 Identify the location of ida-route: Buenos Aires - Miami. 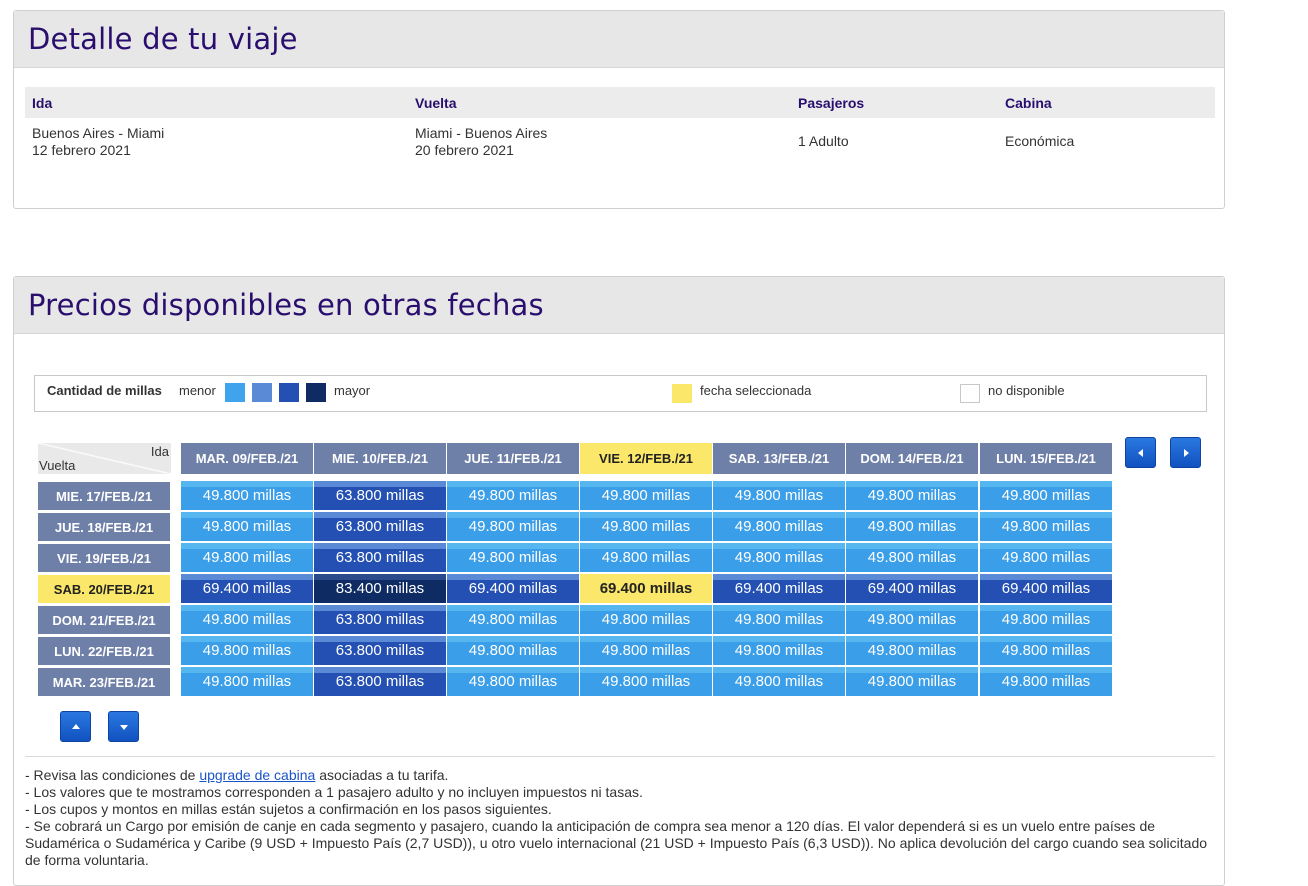
(98, 133).